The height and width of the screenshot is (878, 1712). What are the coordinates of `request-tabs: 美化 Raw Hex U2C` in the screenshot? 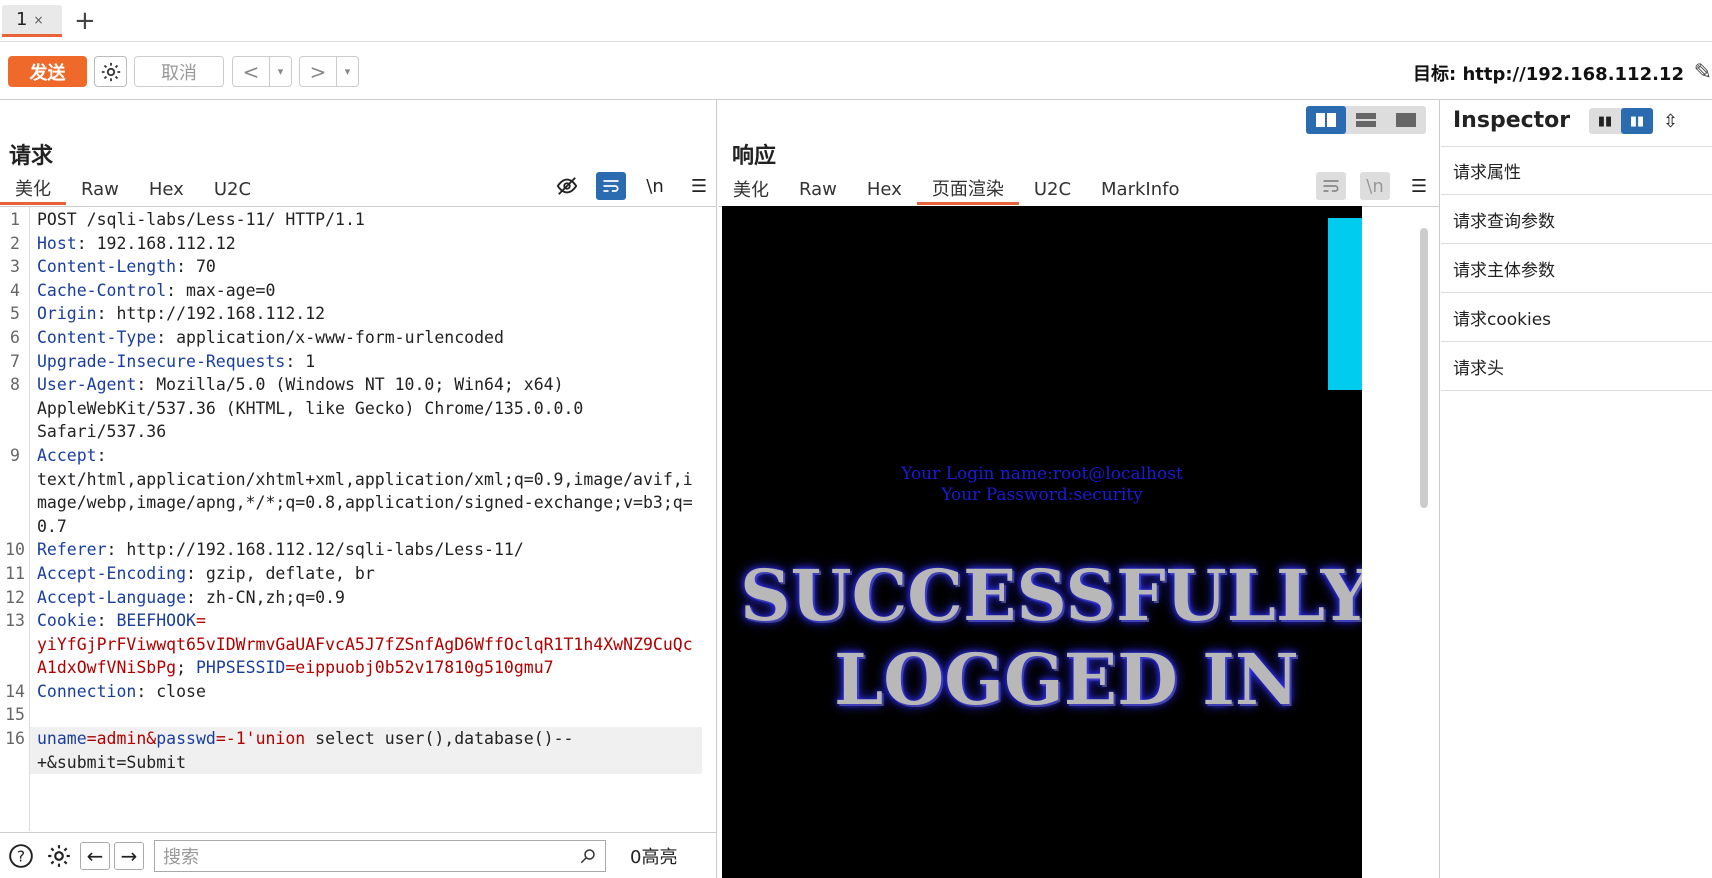 It's located at (133, 189).